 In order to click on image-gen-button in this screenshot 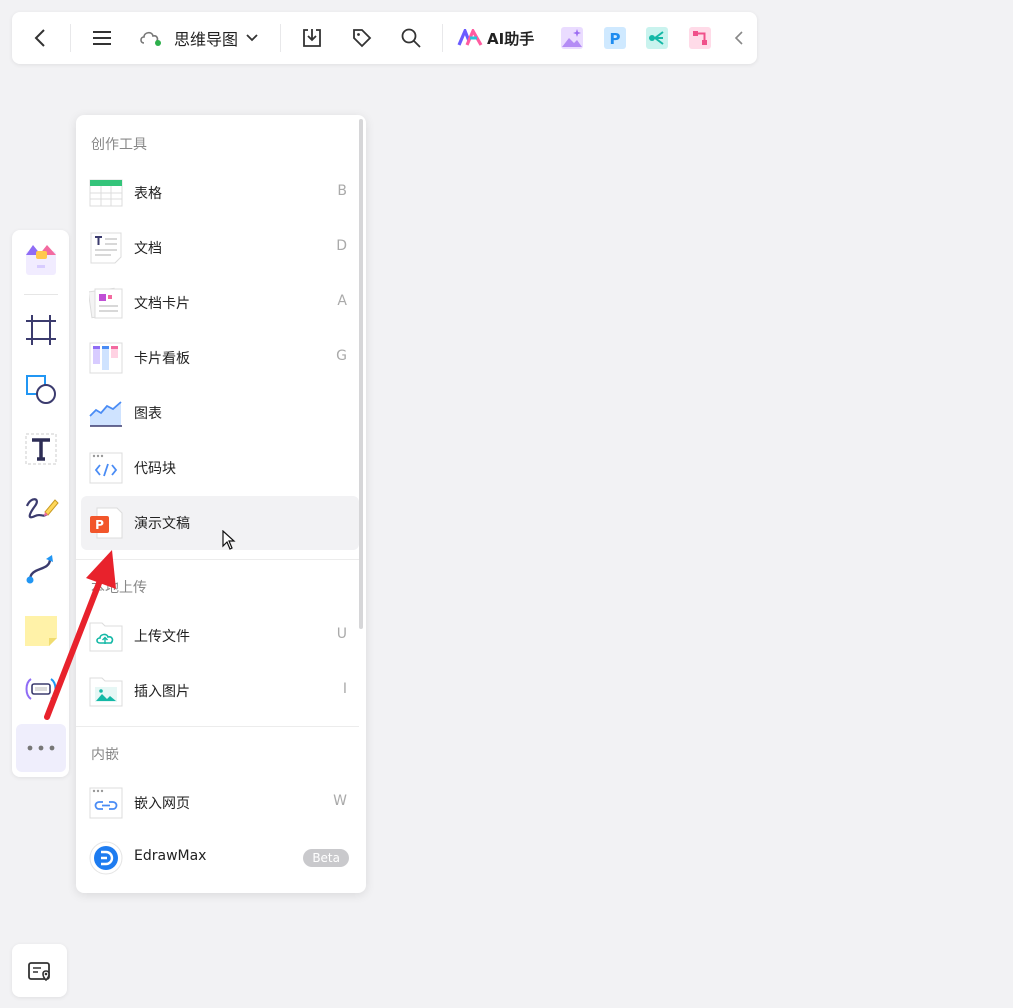, I will do `click(572, 38)`.